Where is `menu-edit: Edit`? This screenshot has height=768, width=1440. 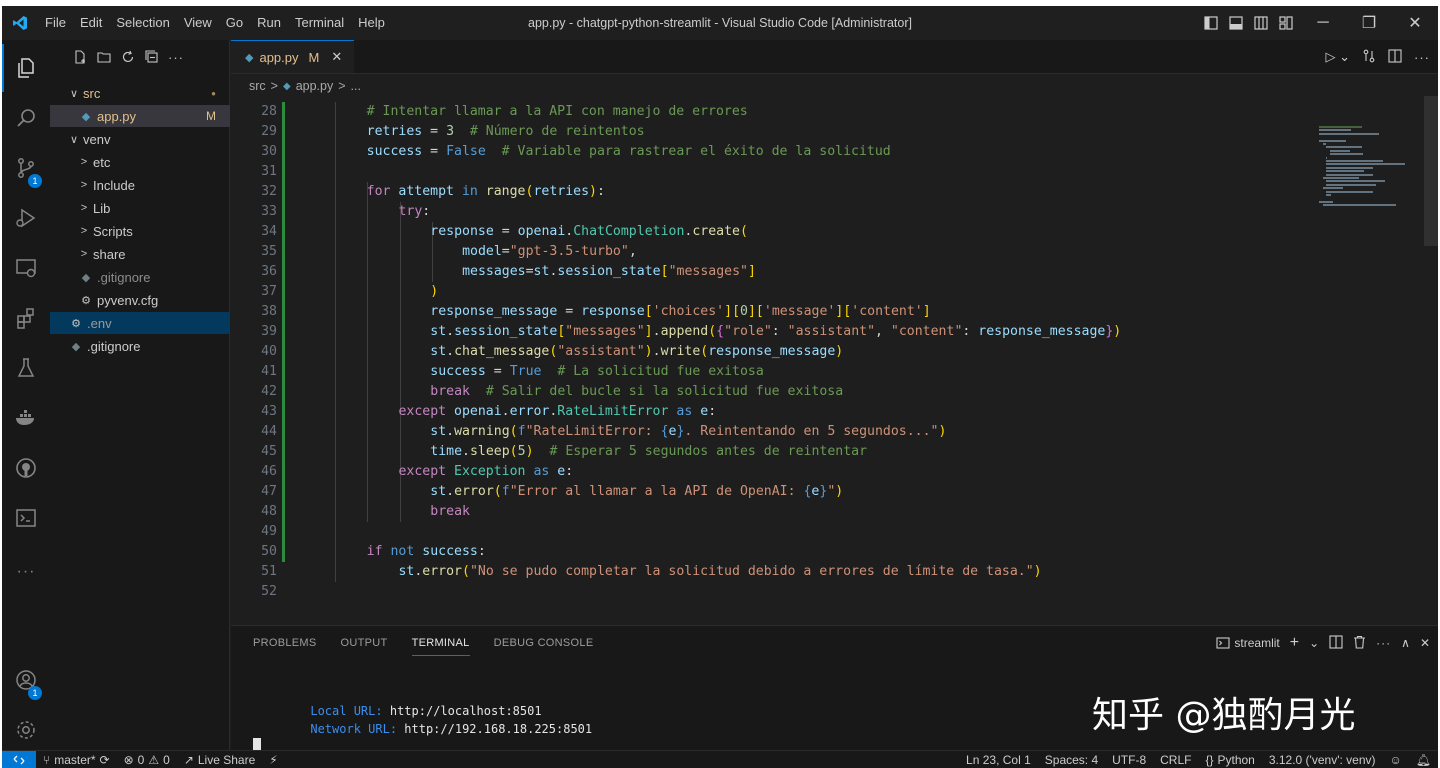 menu-edit: Edit is located at coordinates (91, 23).